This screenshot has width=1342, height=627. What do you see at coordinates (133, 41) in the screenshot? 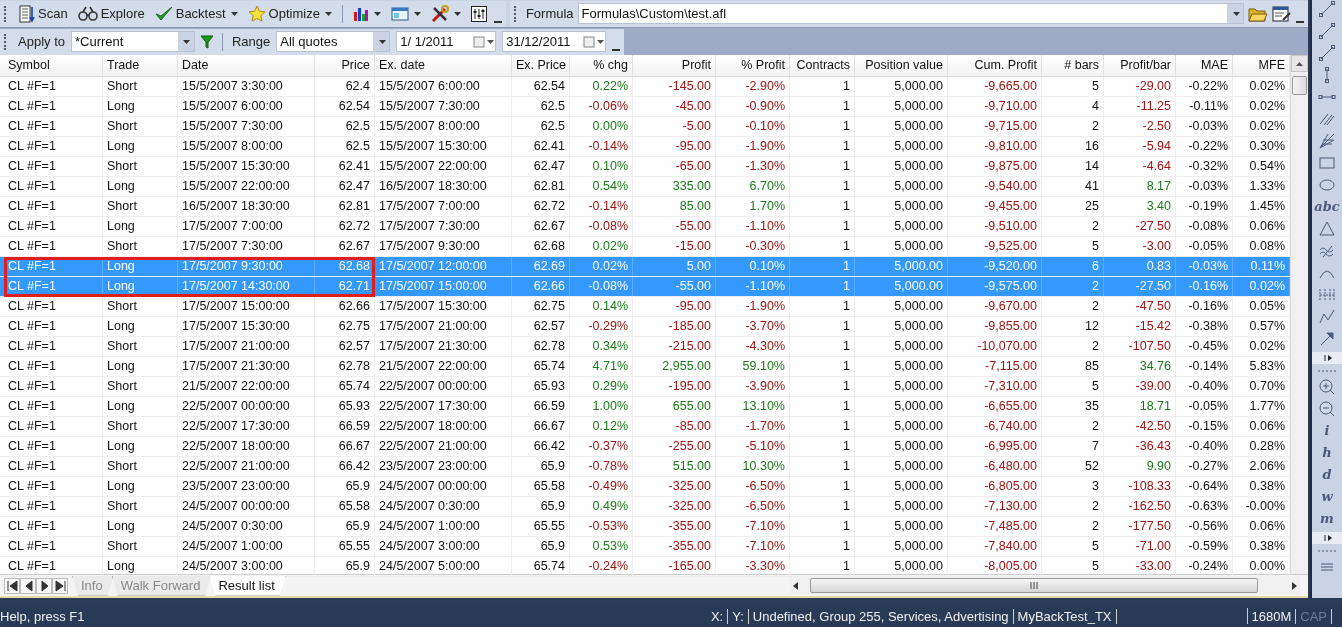
I see `apply-to-dropdown: *Current` at bounding box center [133, 41].